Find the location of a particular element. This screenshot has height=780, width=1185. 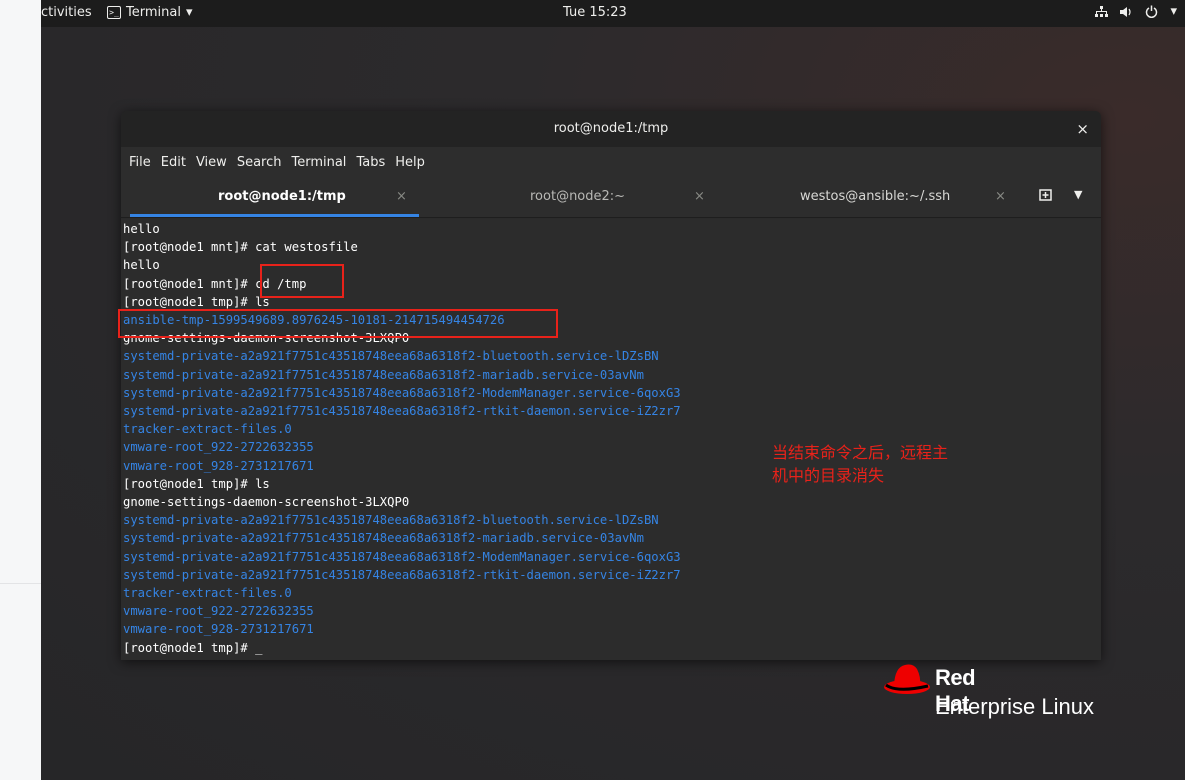

tab-node2: root@node2:~ × is located at coordinates (569, 197).